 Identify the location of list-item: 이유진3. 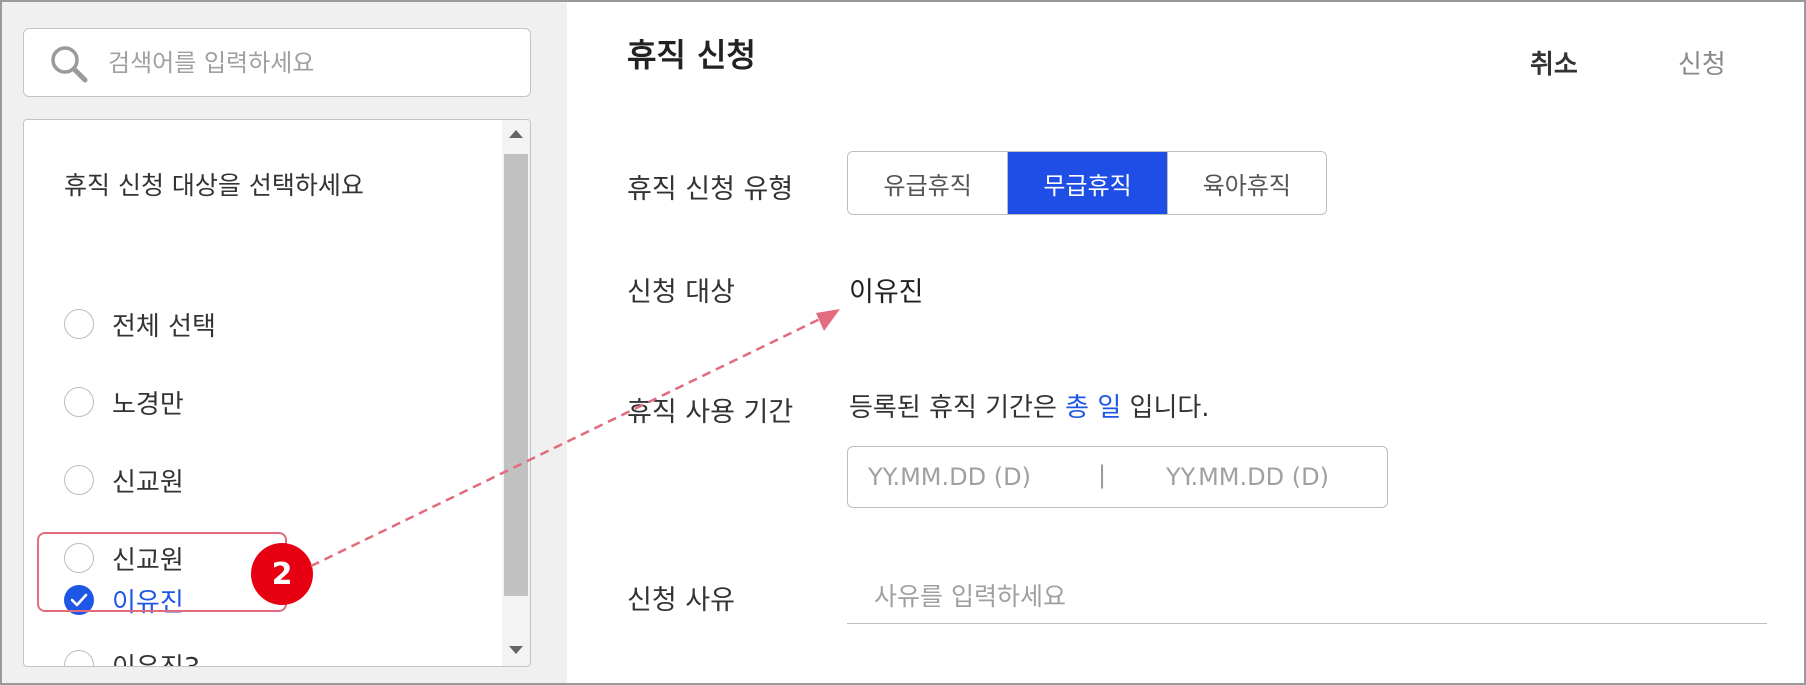
(132, 653).